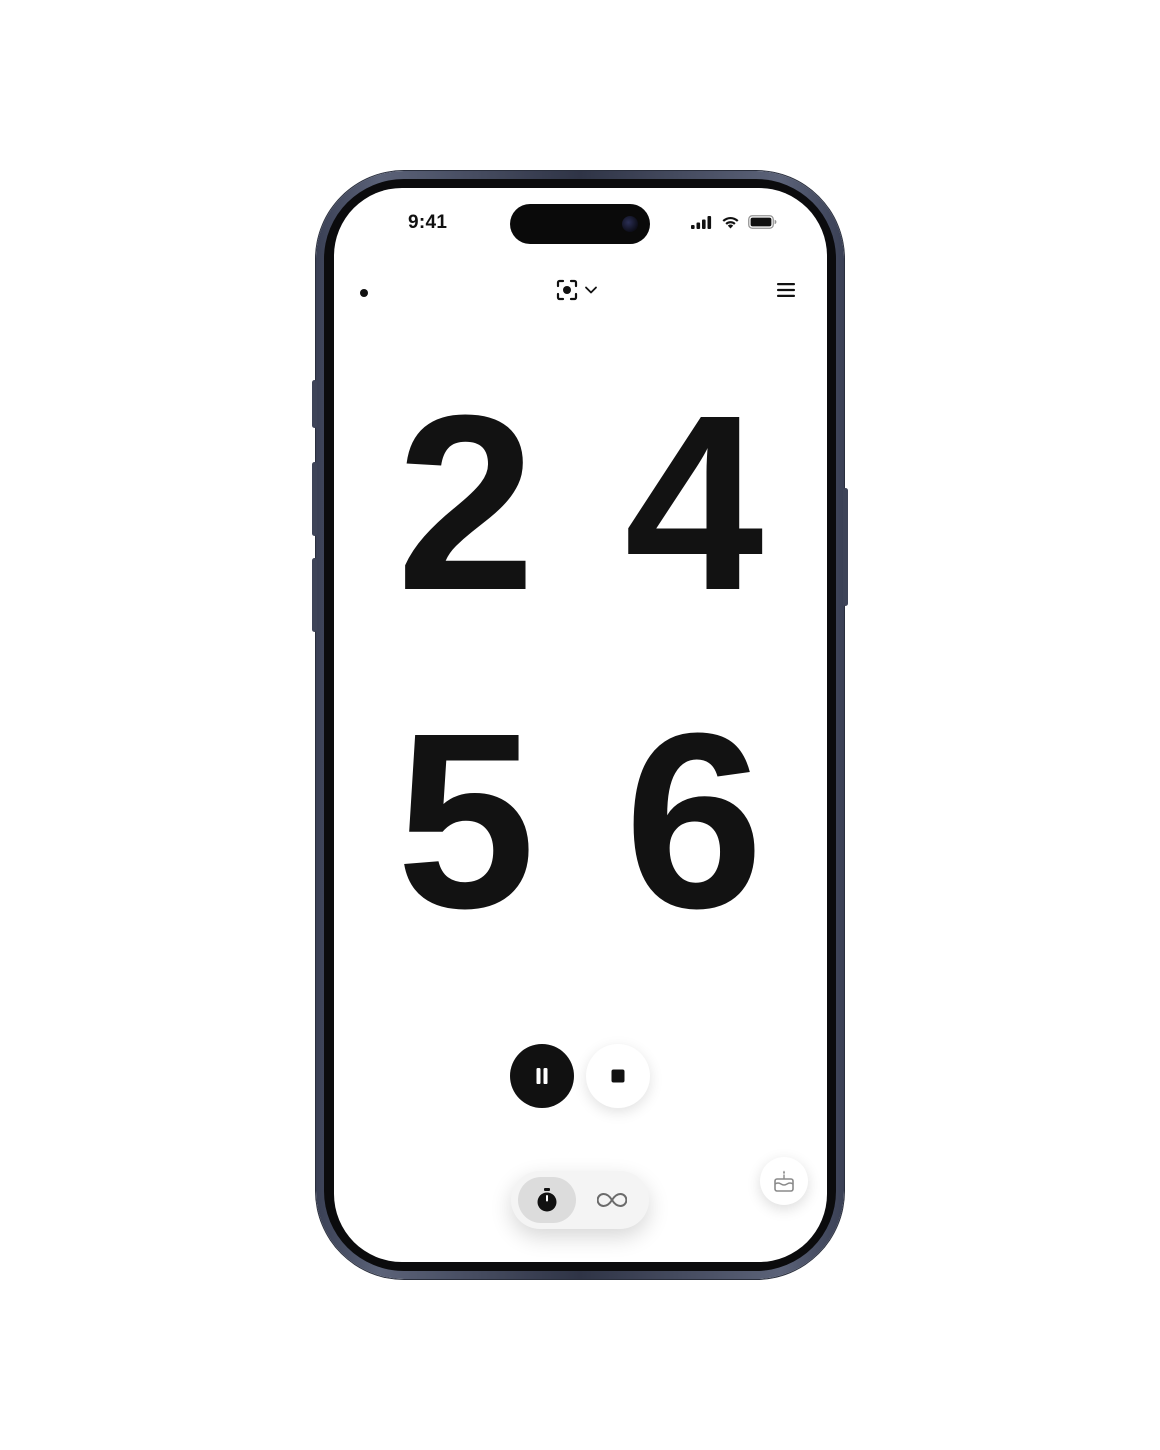 Image resolution: width=1160 pixels, height=1450 pixels. I want to click on cellular-signal-icon, so click(701, 222).